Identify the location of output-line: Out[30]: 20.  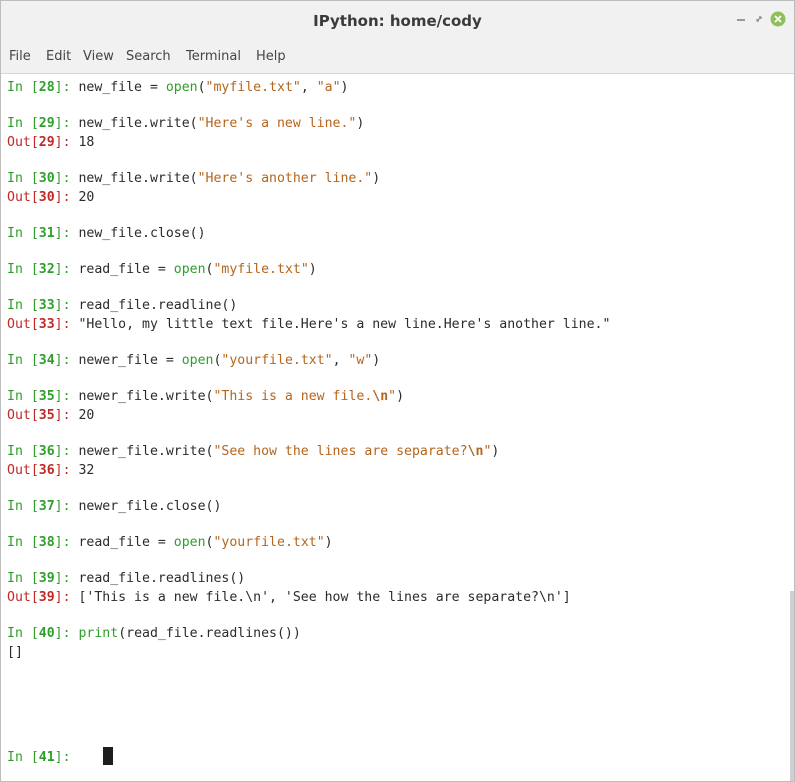
(50, 197).